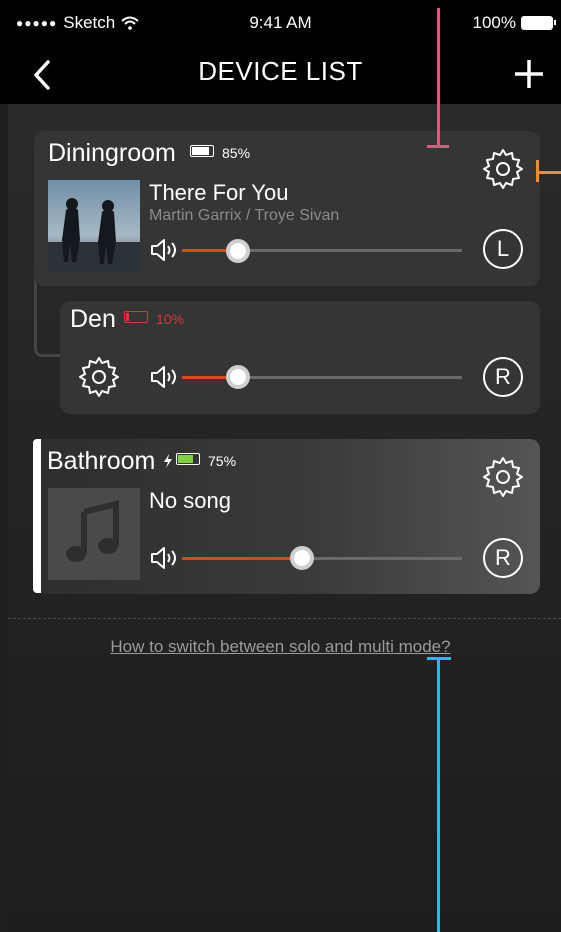  I want to click on song-artist: Martin Garrix / Troye Sivan, so click(244, 215).